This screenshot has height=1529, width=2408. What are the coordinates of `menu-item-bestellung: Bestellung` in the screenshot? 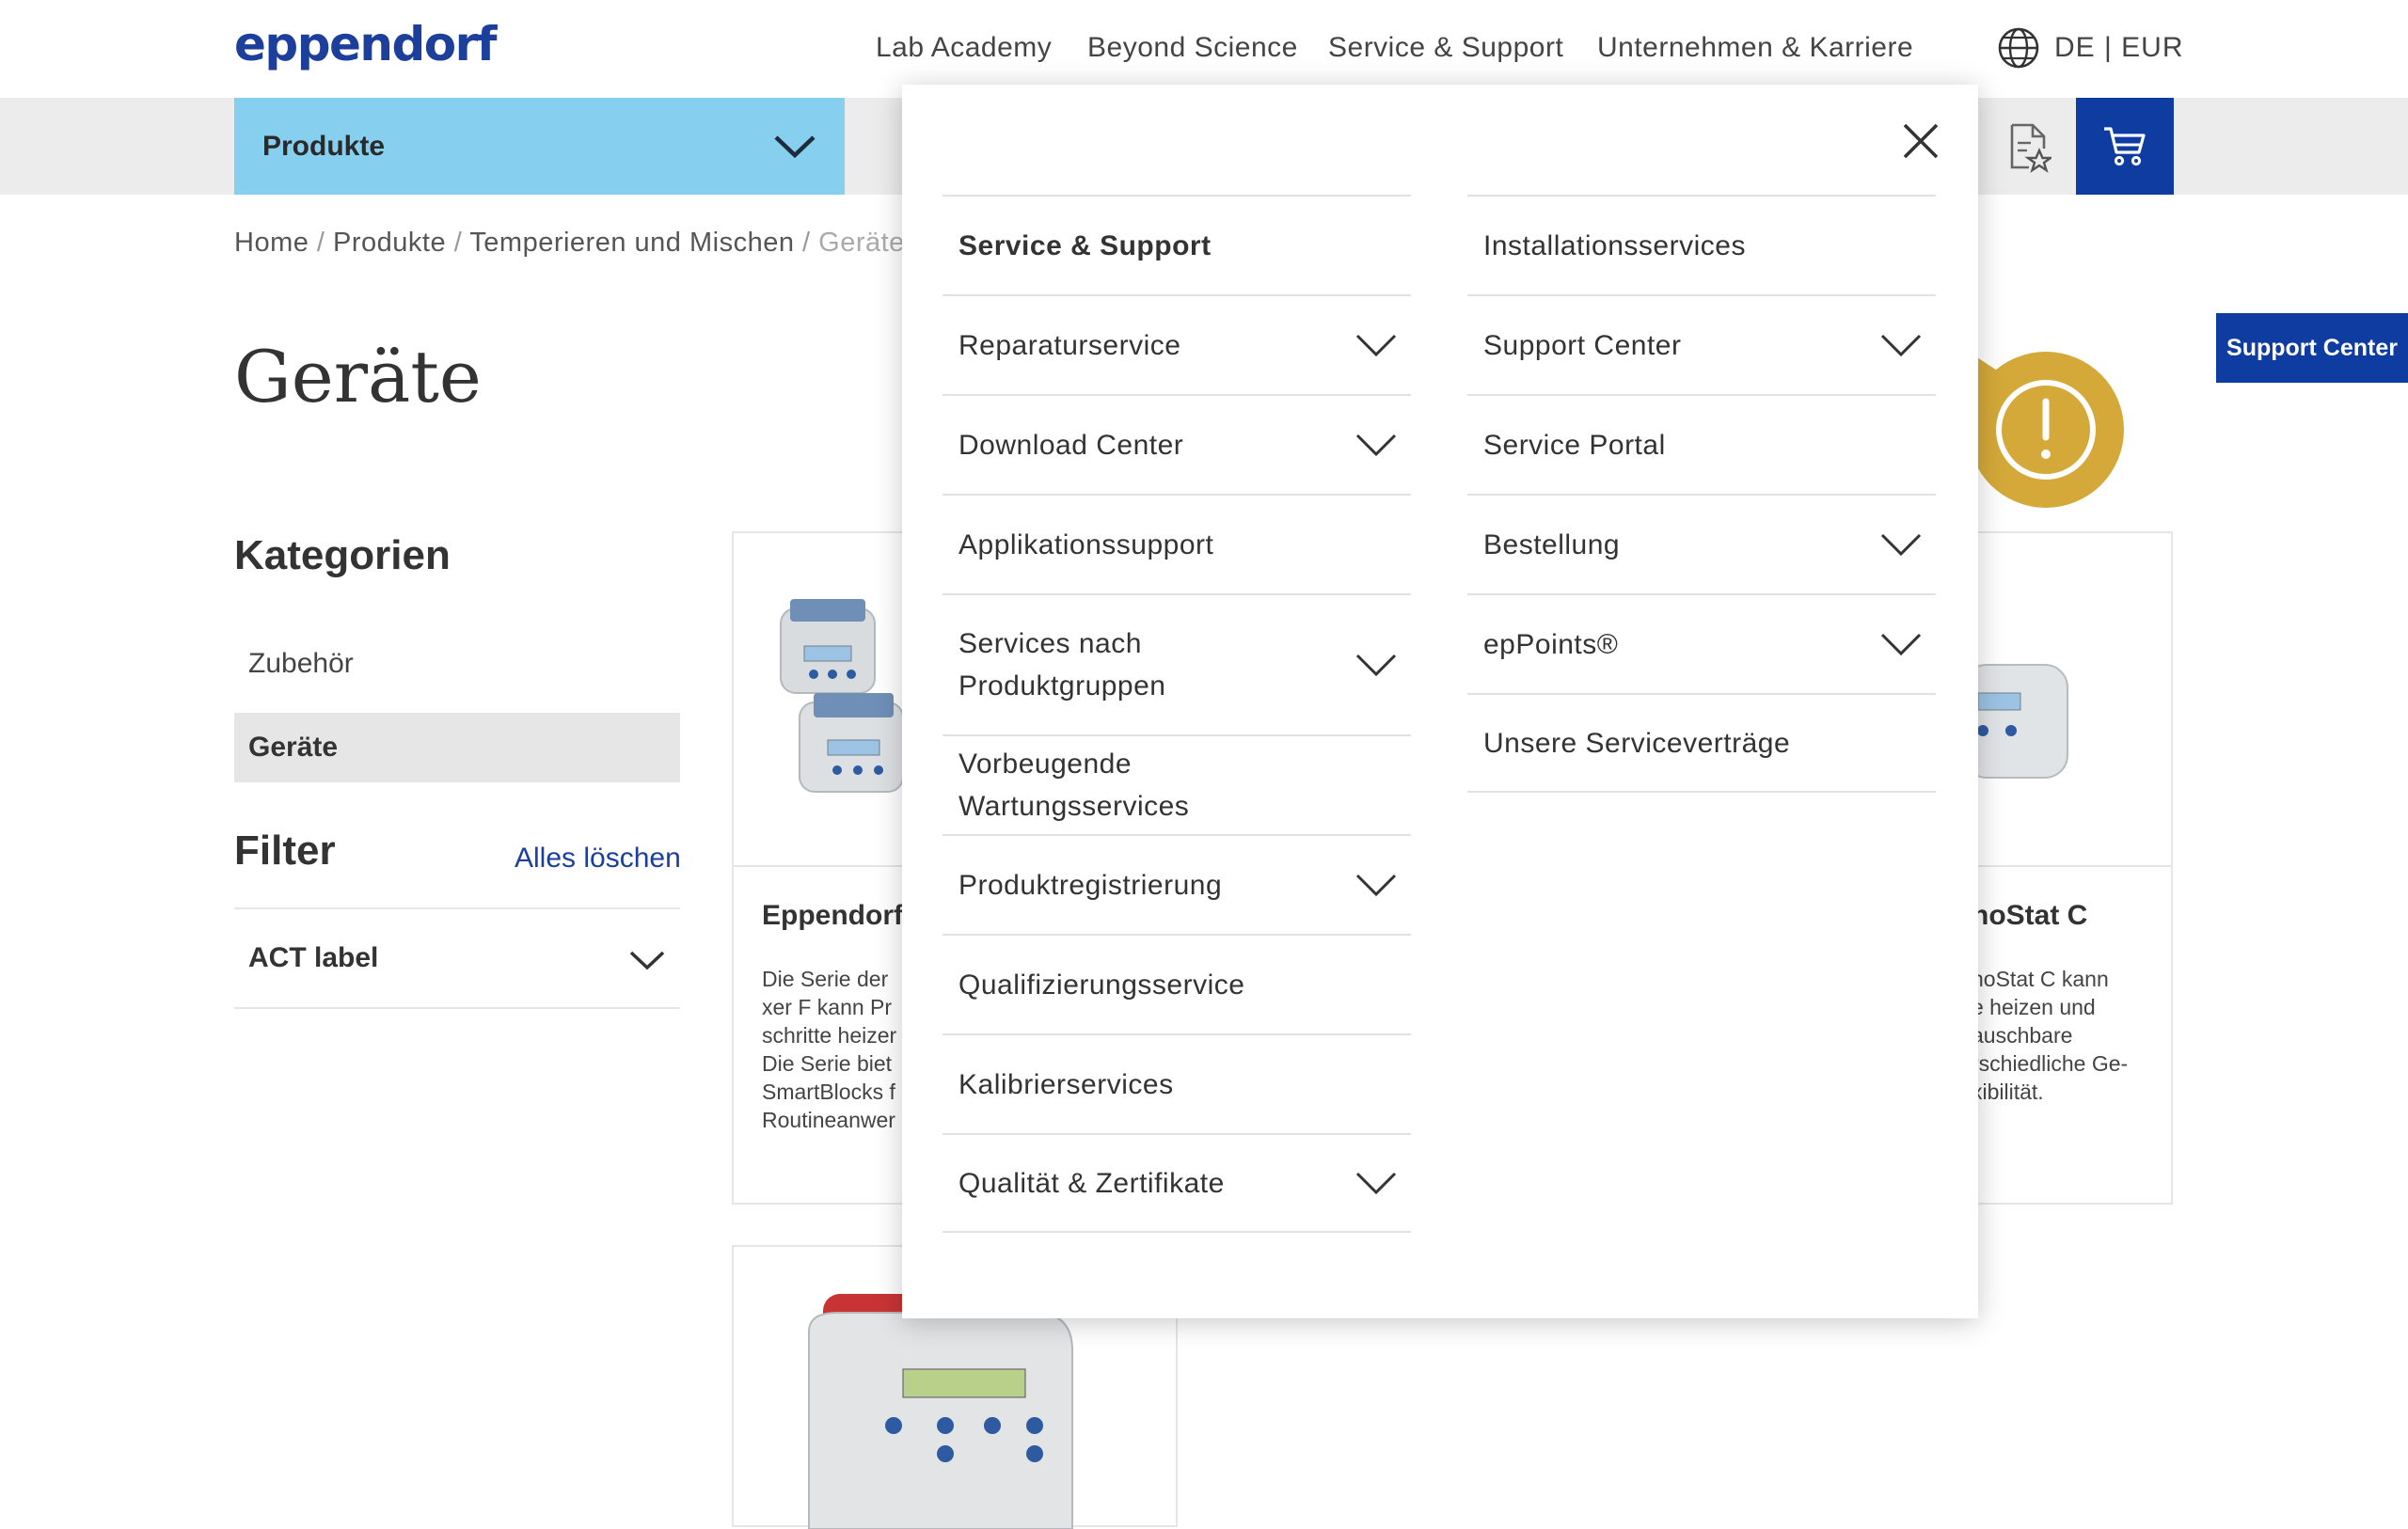 It's located at (1702, 543).